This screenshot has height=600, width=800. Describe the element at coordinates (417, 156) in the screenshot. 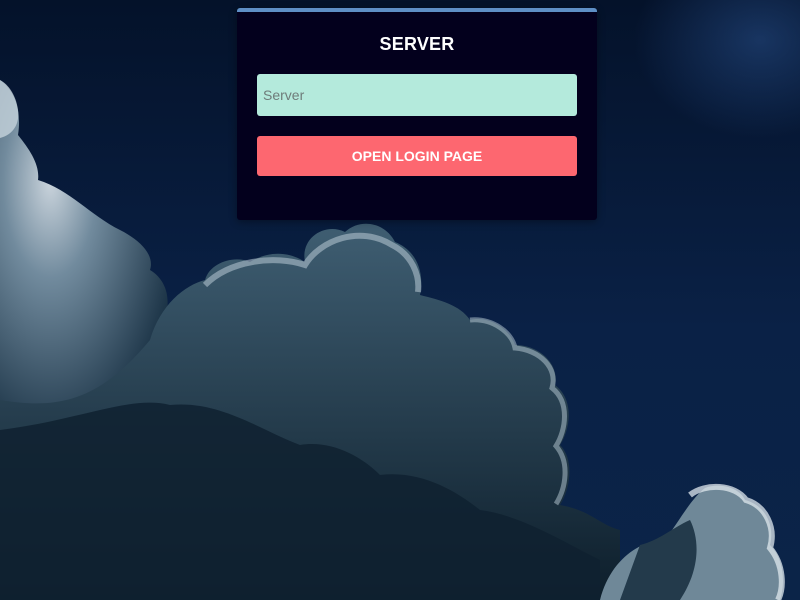

I see `open-login-page-button: OPEN LOGIN PAGE` at that location.